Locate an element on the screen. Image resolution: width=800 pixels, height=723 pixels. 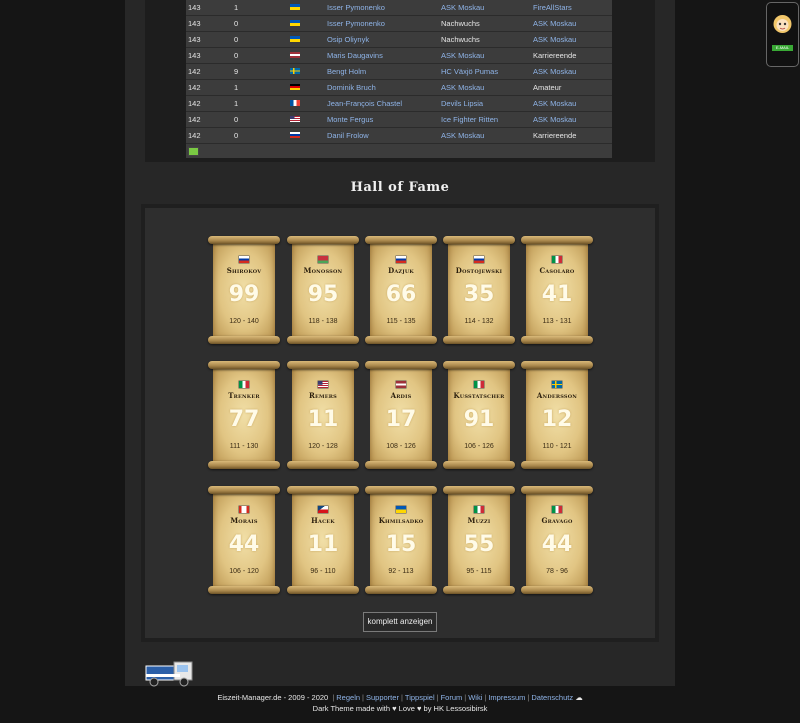
player-name-link: Osip Oliynyk is located at coordinates (348, 39).